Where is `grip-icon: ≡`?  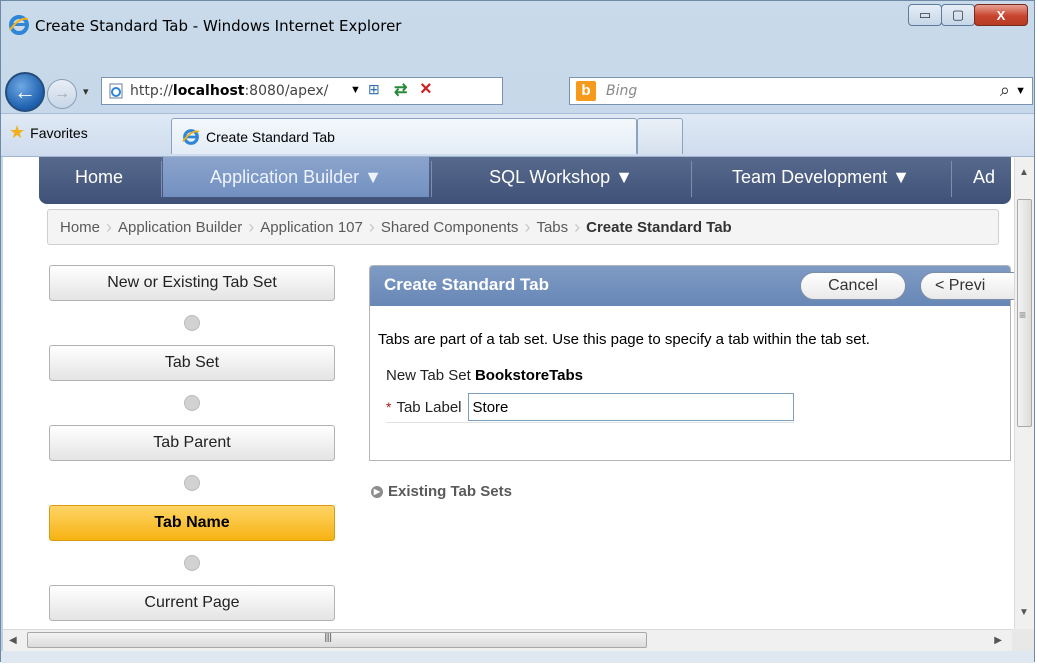 grip-icon: ≡ is located at coordinates (1023, 315).